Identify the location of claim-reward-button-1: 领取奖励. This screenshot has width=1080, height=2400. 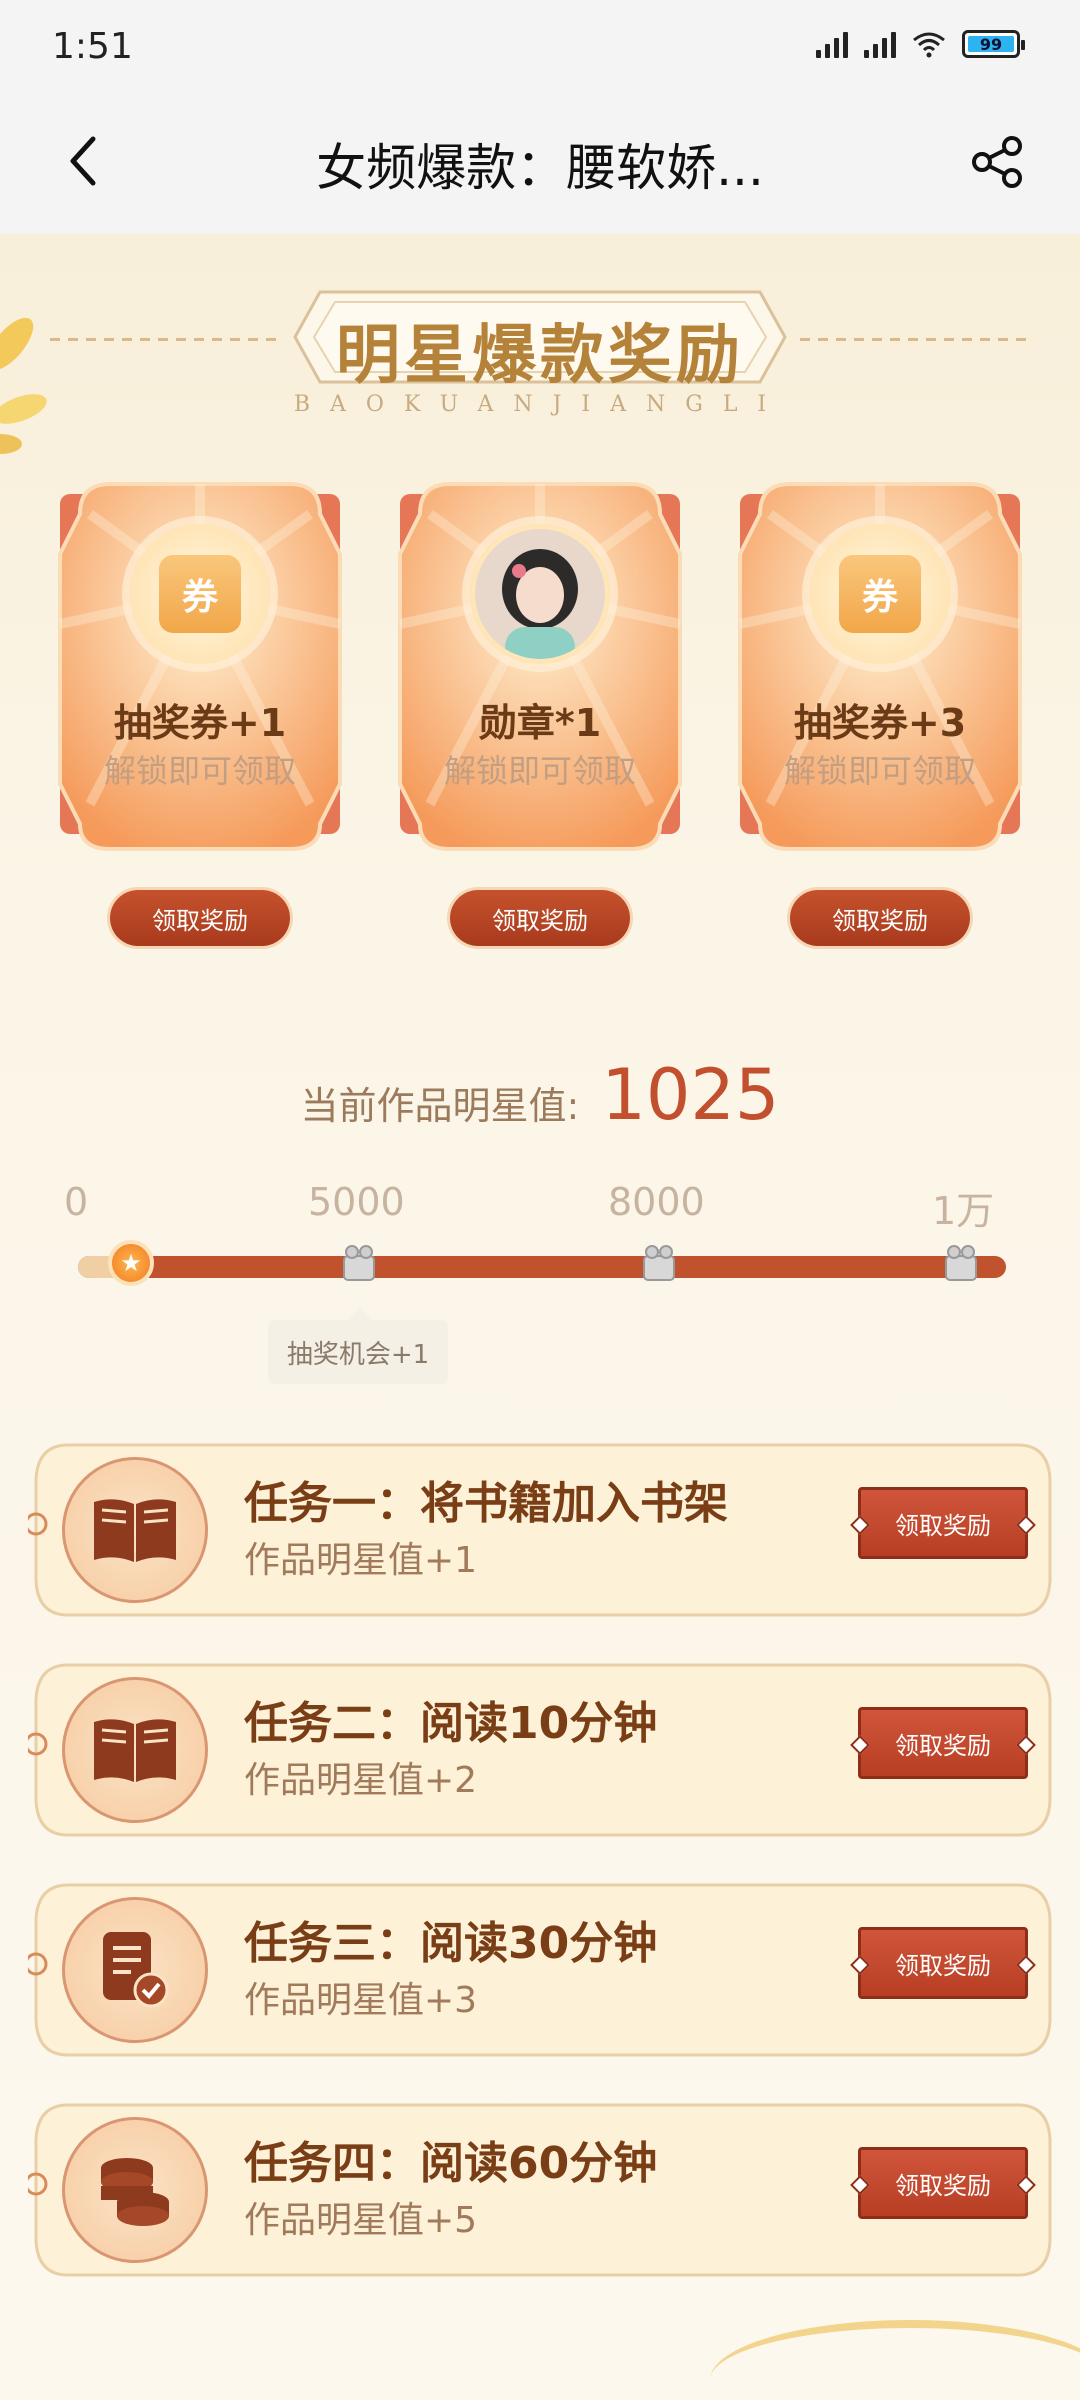
(200, 918).